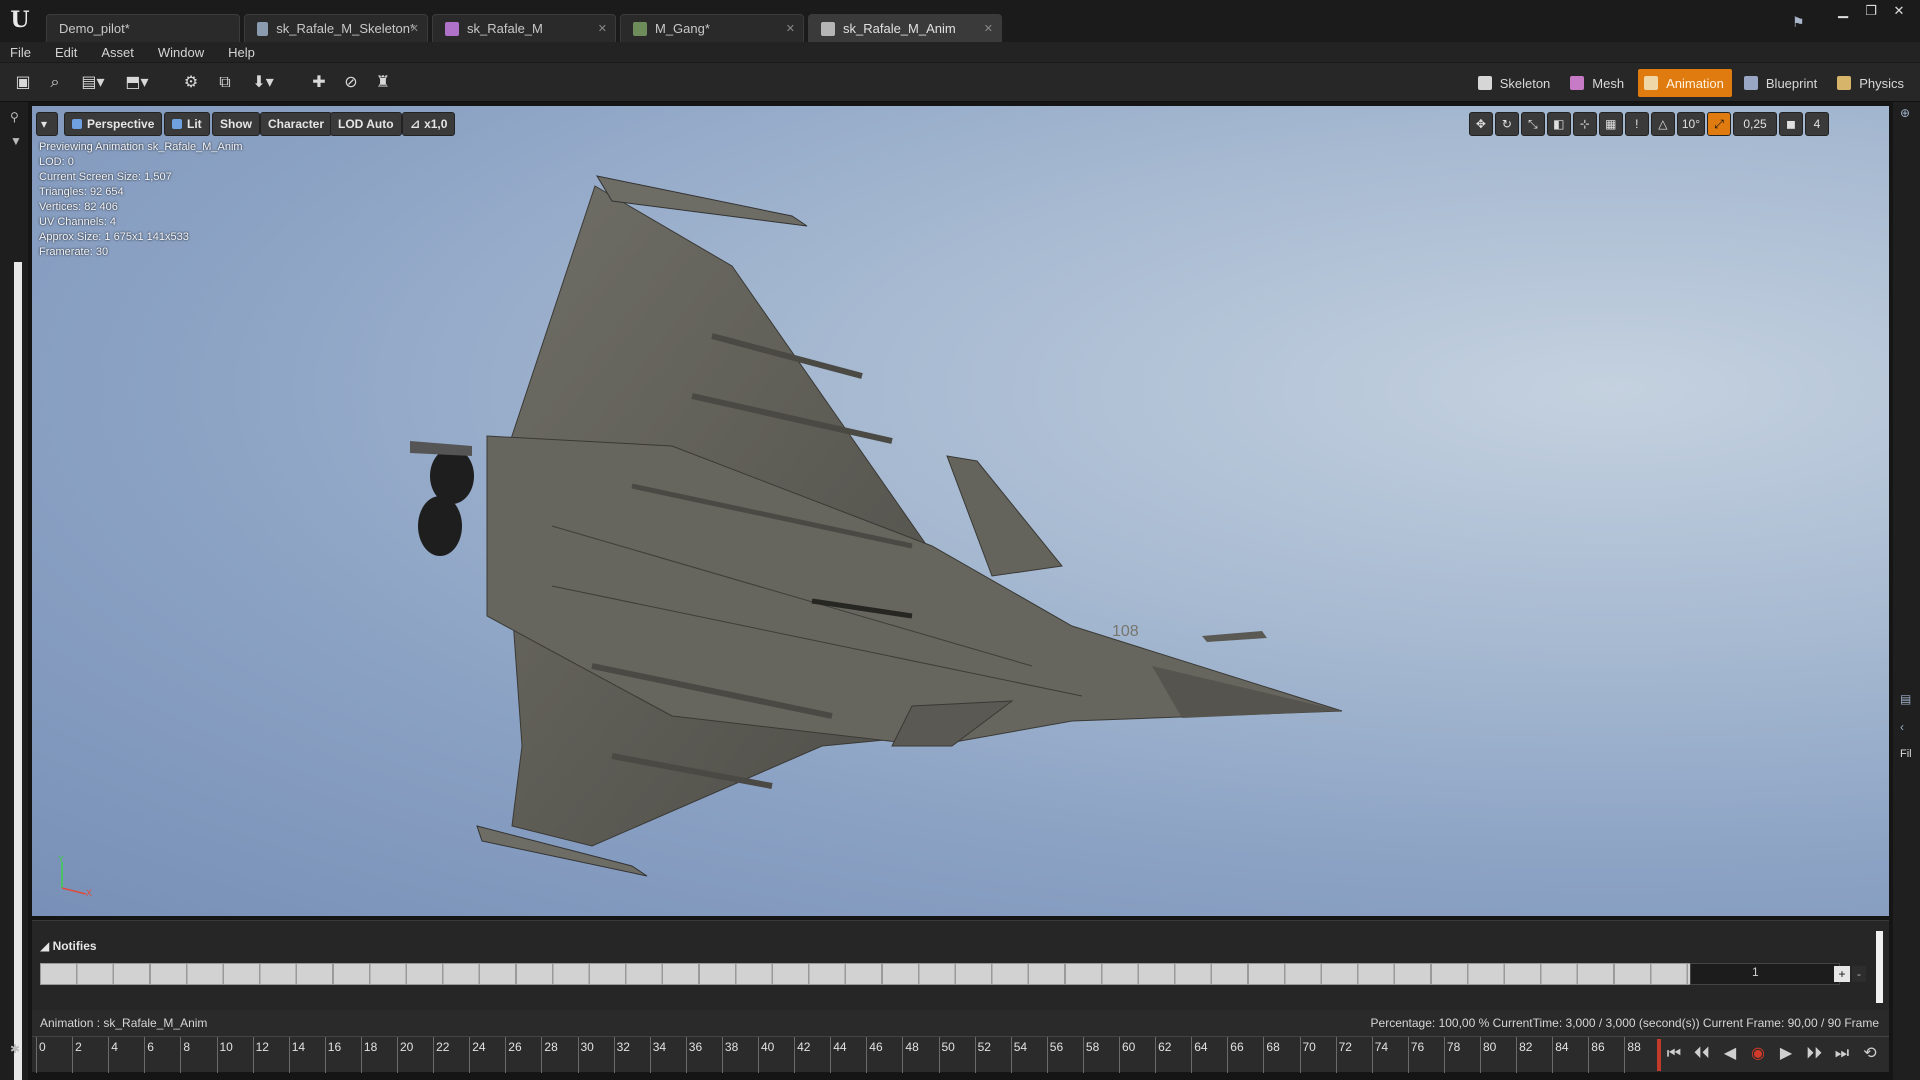 This screenshot has width=1920, height=1080. Describe the element at coordinates (479, 1047) in the screenshot. I see `timeline-tick-label: 24` at that location.